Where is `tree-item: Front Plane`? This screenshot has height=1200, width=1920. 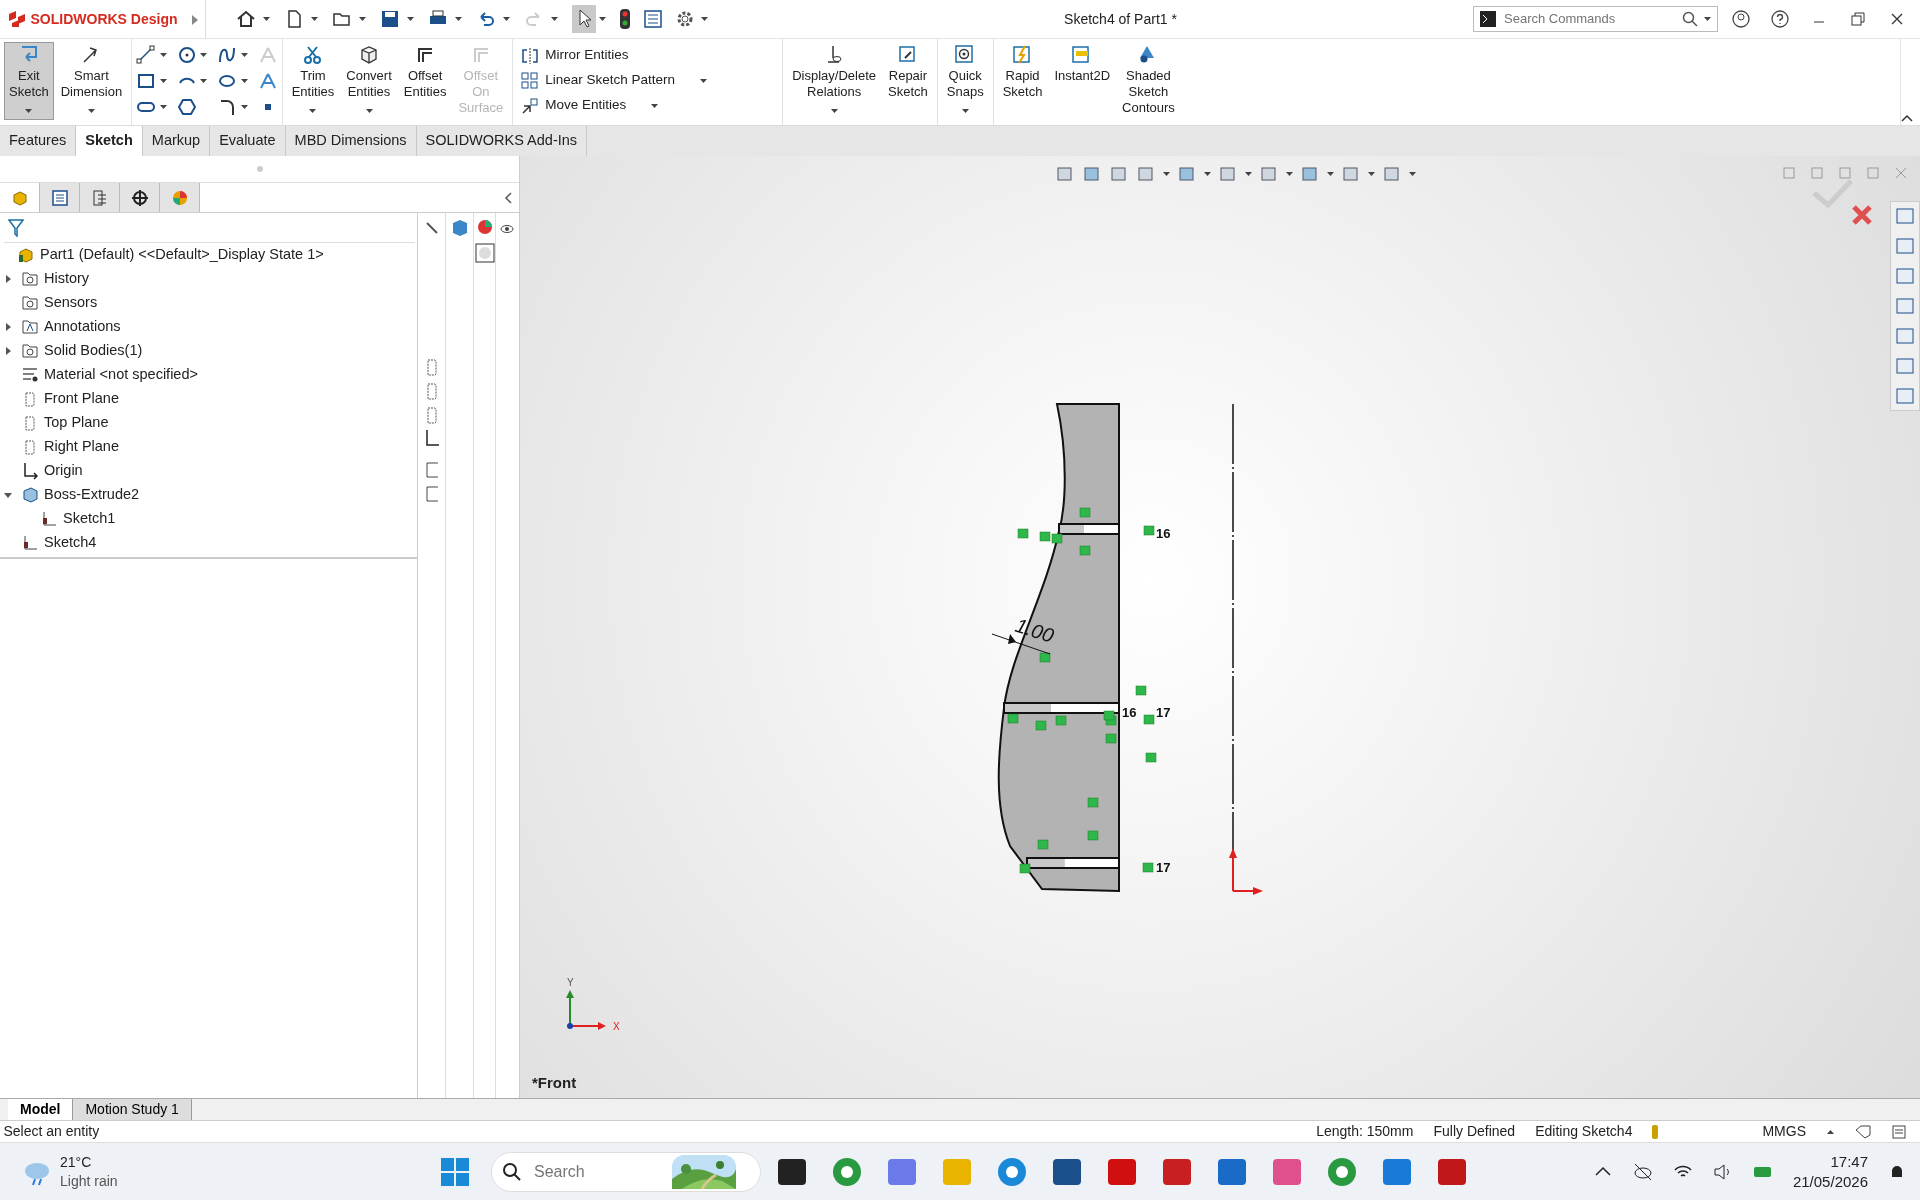
tree-item: Front Plane is located at coordinates (81, 399).